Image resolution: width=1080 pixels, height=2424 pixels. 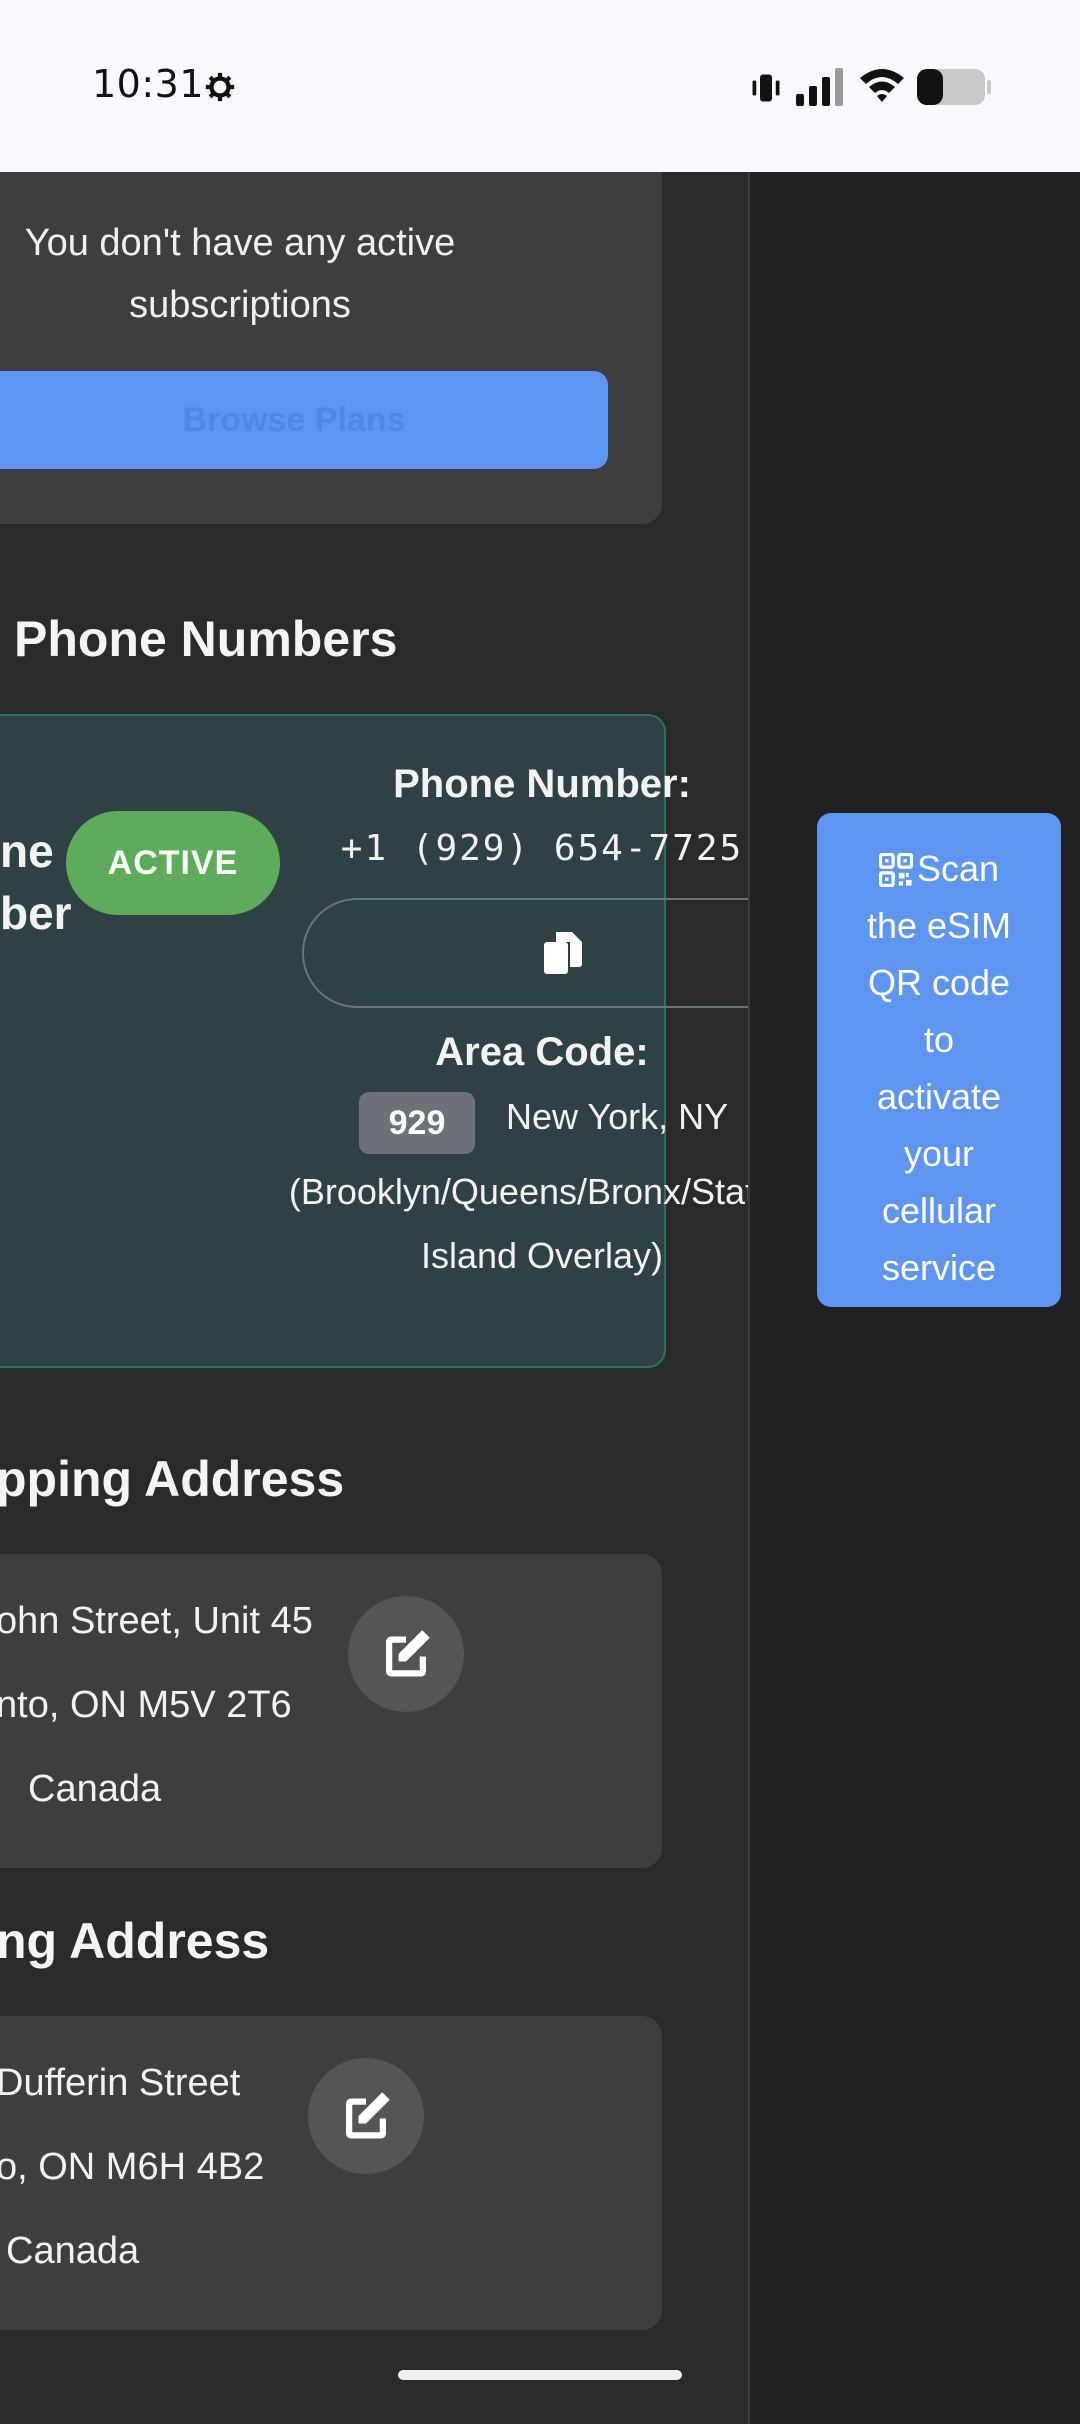 I want to click on browse-plans-button: Browse Plans, so click(x=304, y=420).